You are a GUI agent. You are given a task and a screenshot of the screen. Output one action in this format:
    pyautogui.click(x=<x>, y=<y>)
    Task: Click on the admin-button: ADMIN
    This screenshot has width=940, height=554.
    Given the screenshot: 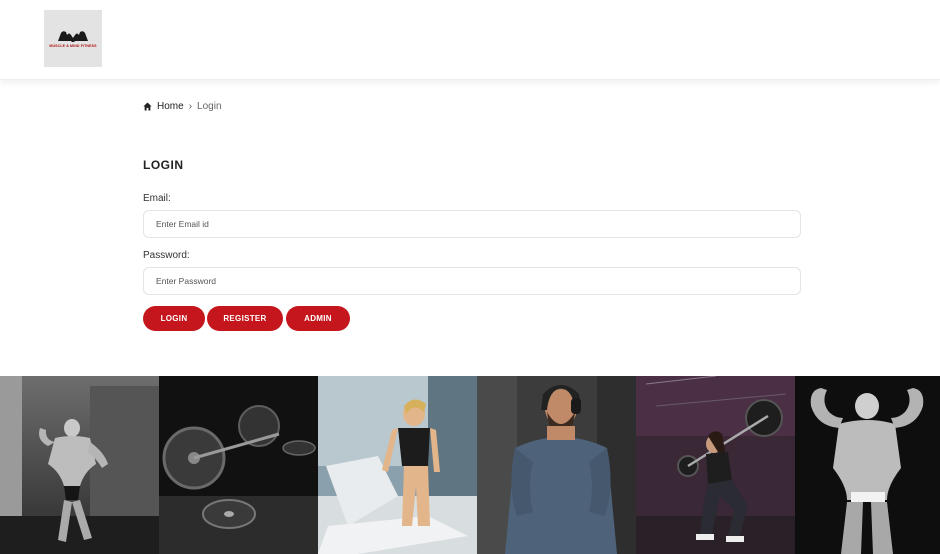 What is the action you would take?
    pyautogui.click(x=318, y=318)
    